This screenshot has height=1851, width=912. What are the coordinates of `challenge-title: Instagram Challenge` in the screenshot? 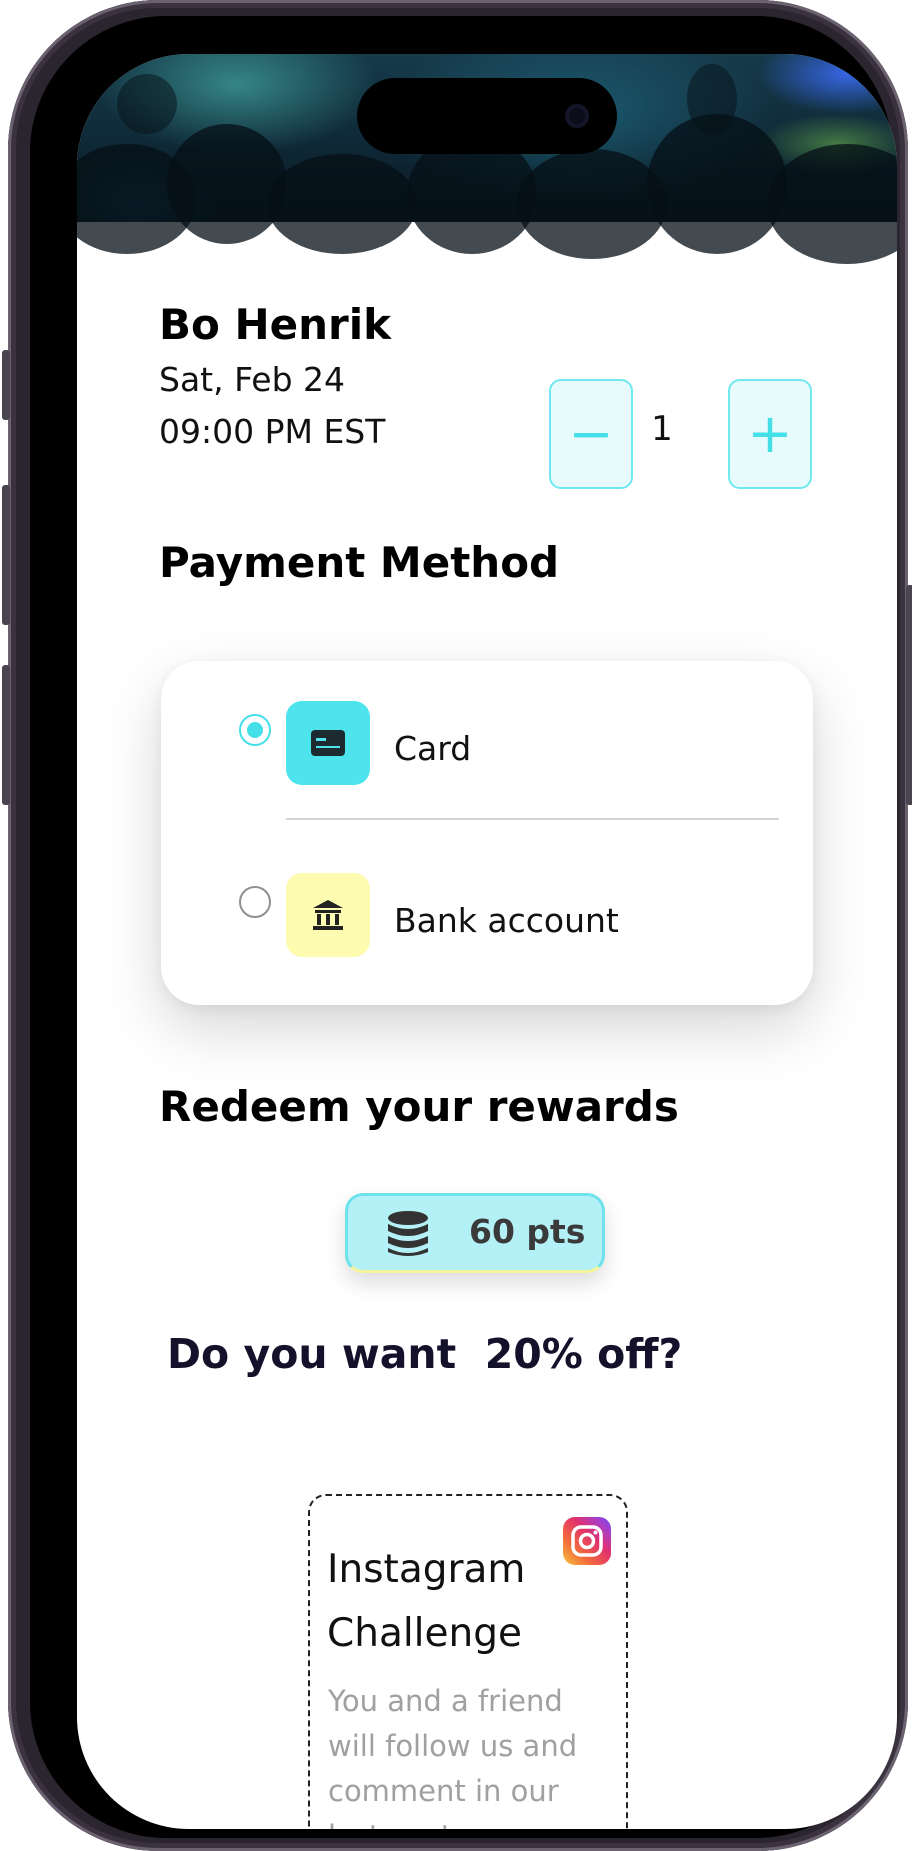 It's located at (426, 1601).